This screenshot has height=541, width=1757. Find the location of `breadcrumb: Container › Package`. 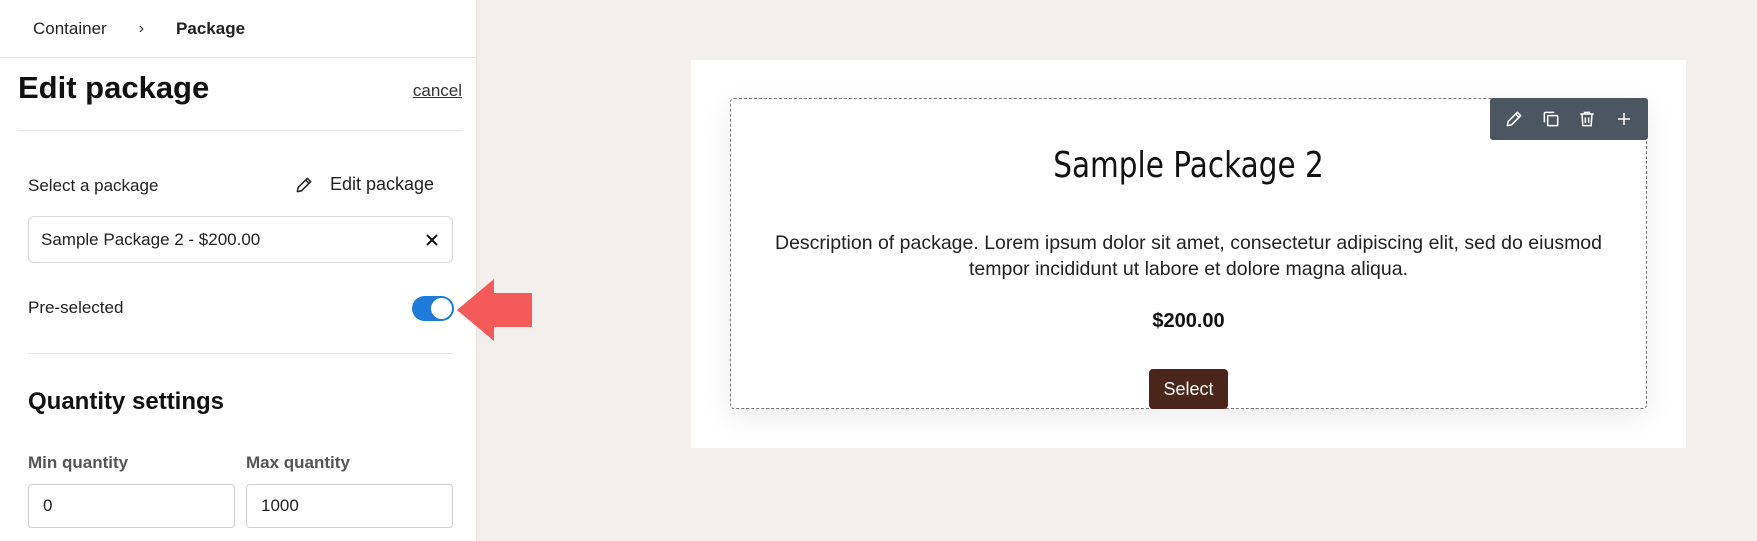

breadcrumb: Container › Package is located at coordinates (238, 29).